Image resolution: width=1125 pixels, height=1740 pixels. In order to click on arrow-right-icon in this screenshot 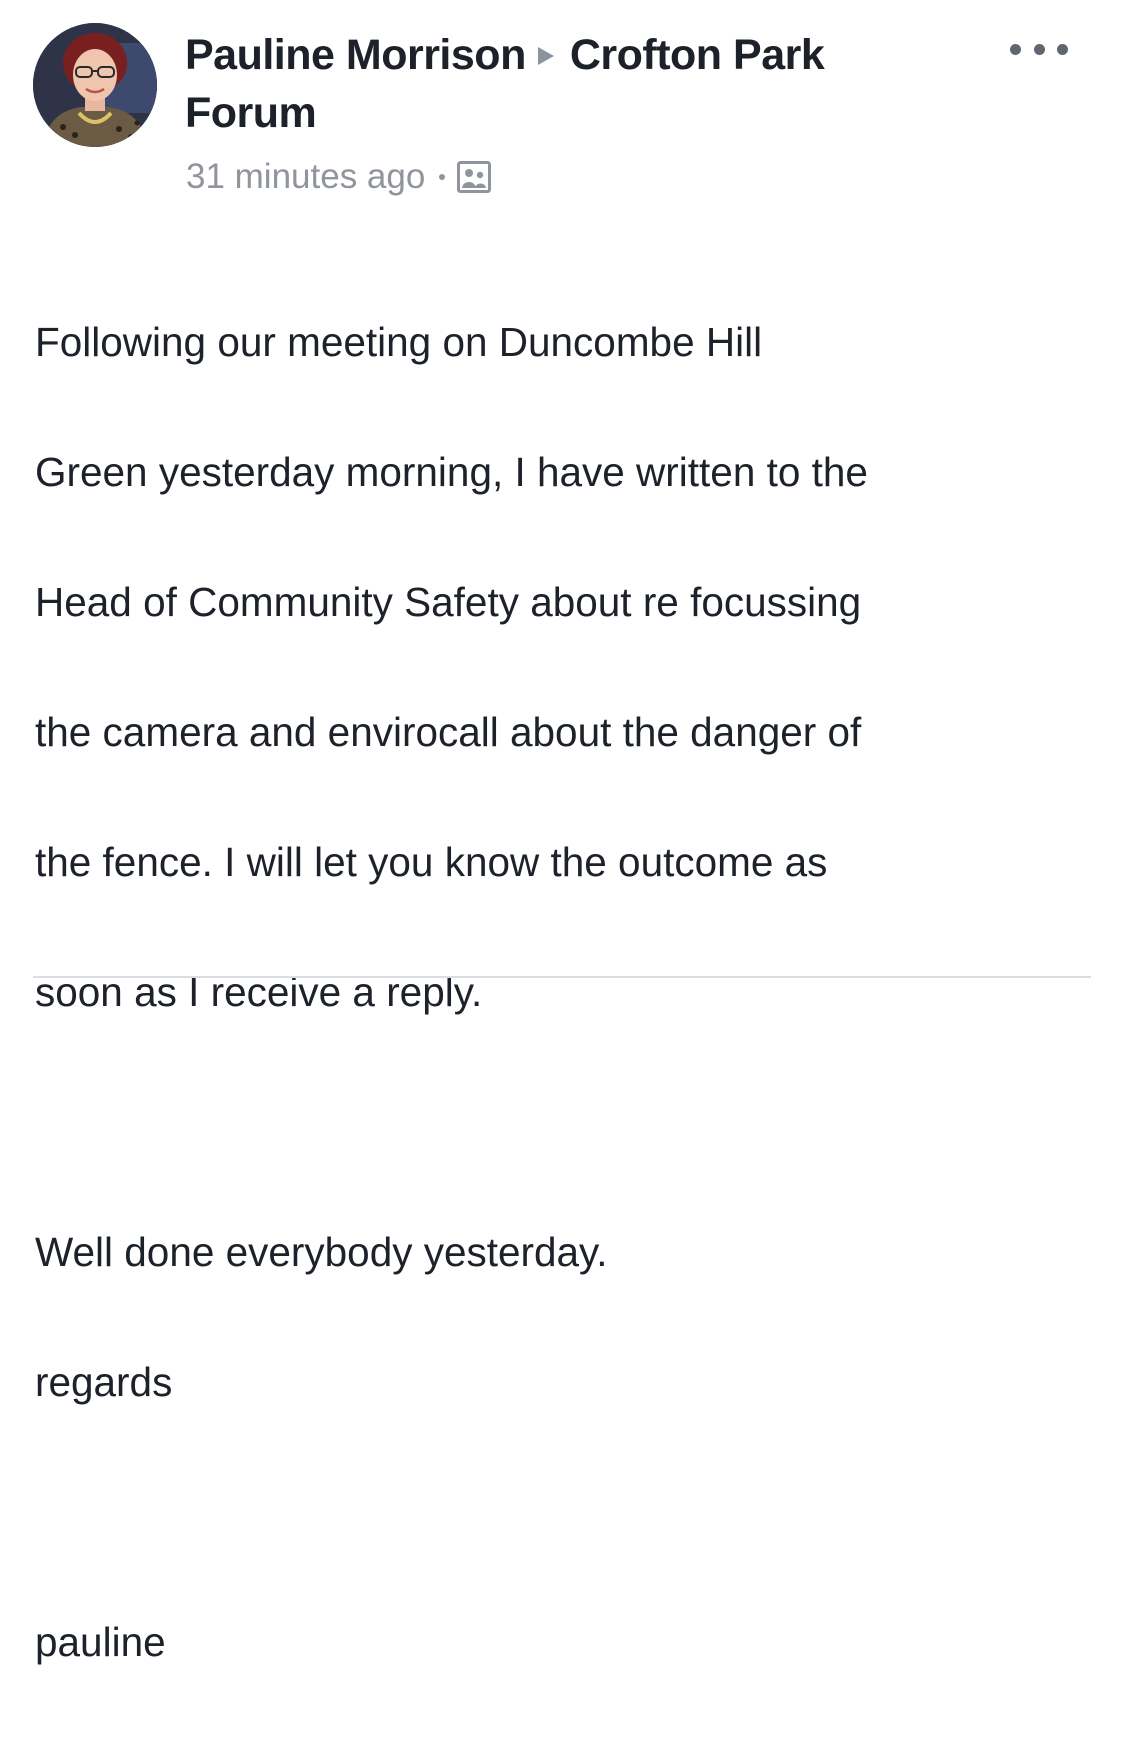, I will do `click(545, 56)`.